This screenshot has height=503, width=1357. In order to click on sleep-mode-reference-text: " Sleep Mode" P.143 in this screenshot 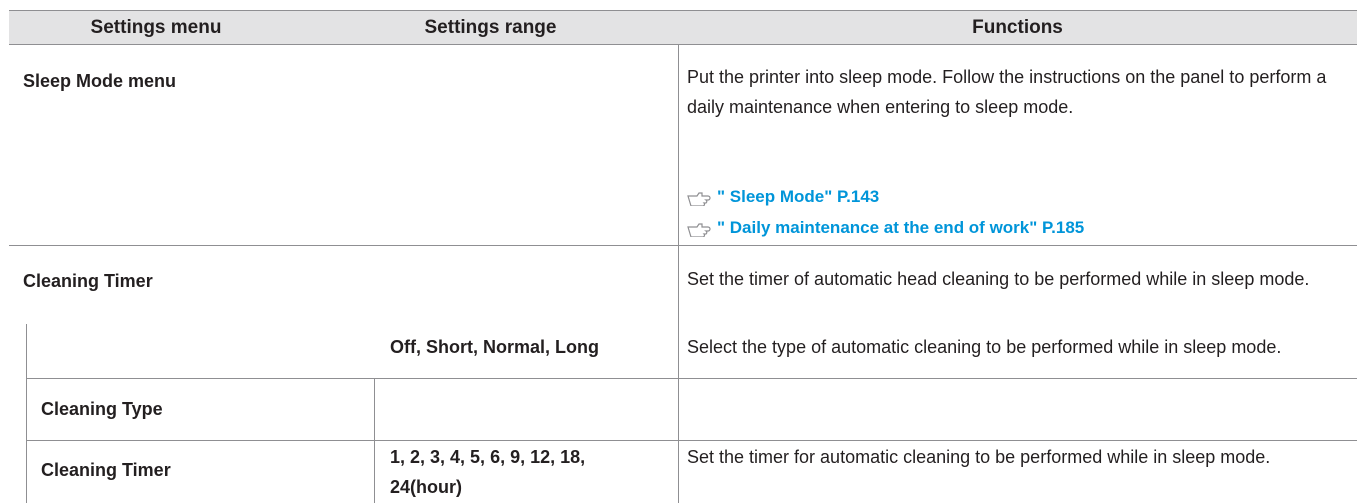, I will do `click(798, 196)`.